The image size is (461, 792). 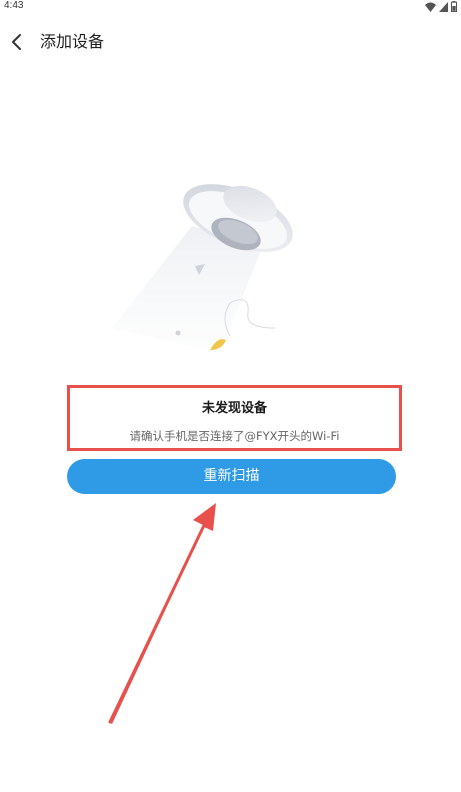 What do you see at coordinates (430, 7) in the screenshot?
I see `wifi-icon` at bounding box center [430, 7].